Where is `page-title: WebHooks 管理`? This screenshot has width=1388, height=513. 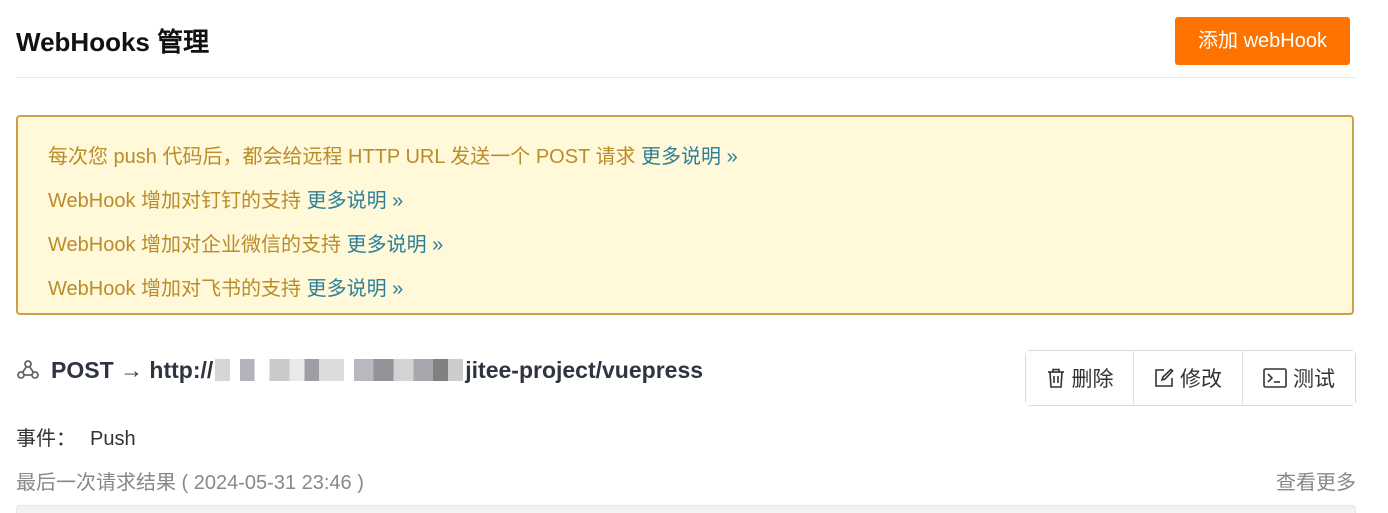 page-title: WebHooks 管理 is located at coordinates (113, 42).